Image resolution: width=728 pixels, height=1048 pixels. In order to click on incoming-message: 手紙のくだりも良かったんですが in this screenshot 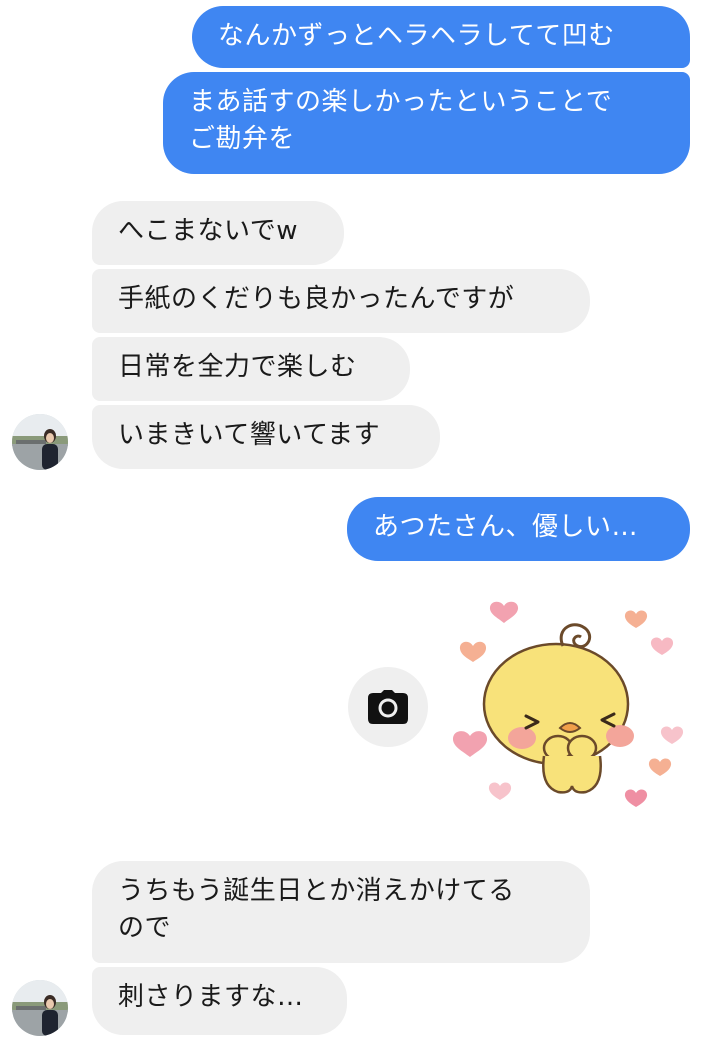, I will do `click(341, 301)`.